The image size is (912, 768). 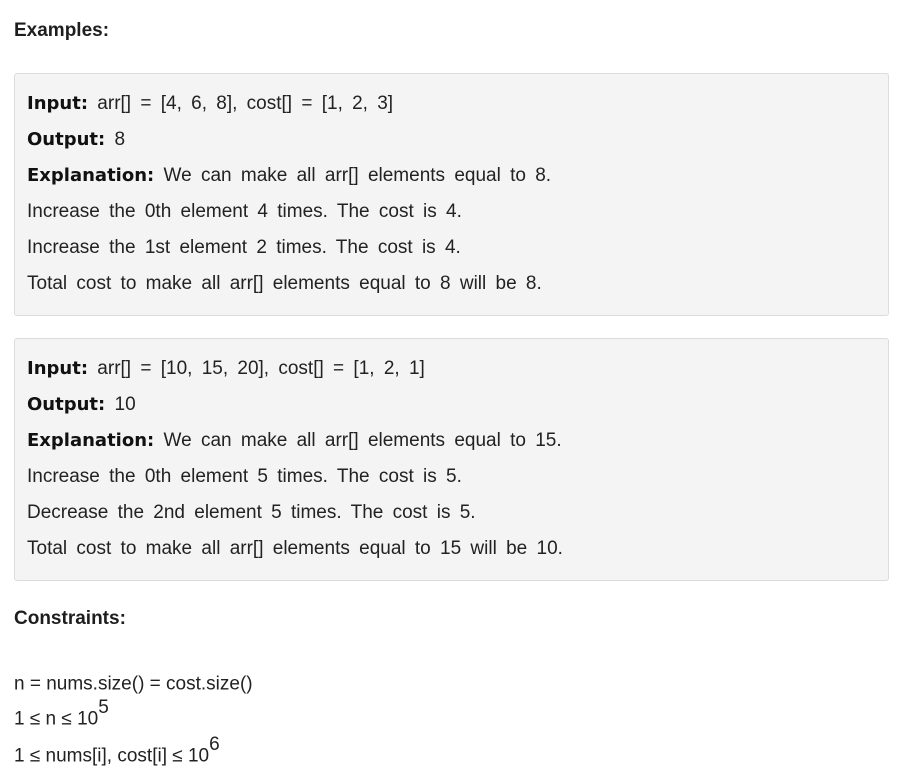 What do you see at coordinates (103, 707) in the screenshot?
I see `constraint-exponent: 5` at bounding box center [103, 707].